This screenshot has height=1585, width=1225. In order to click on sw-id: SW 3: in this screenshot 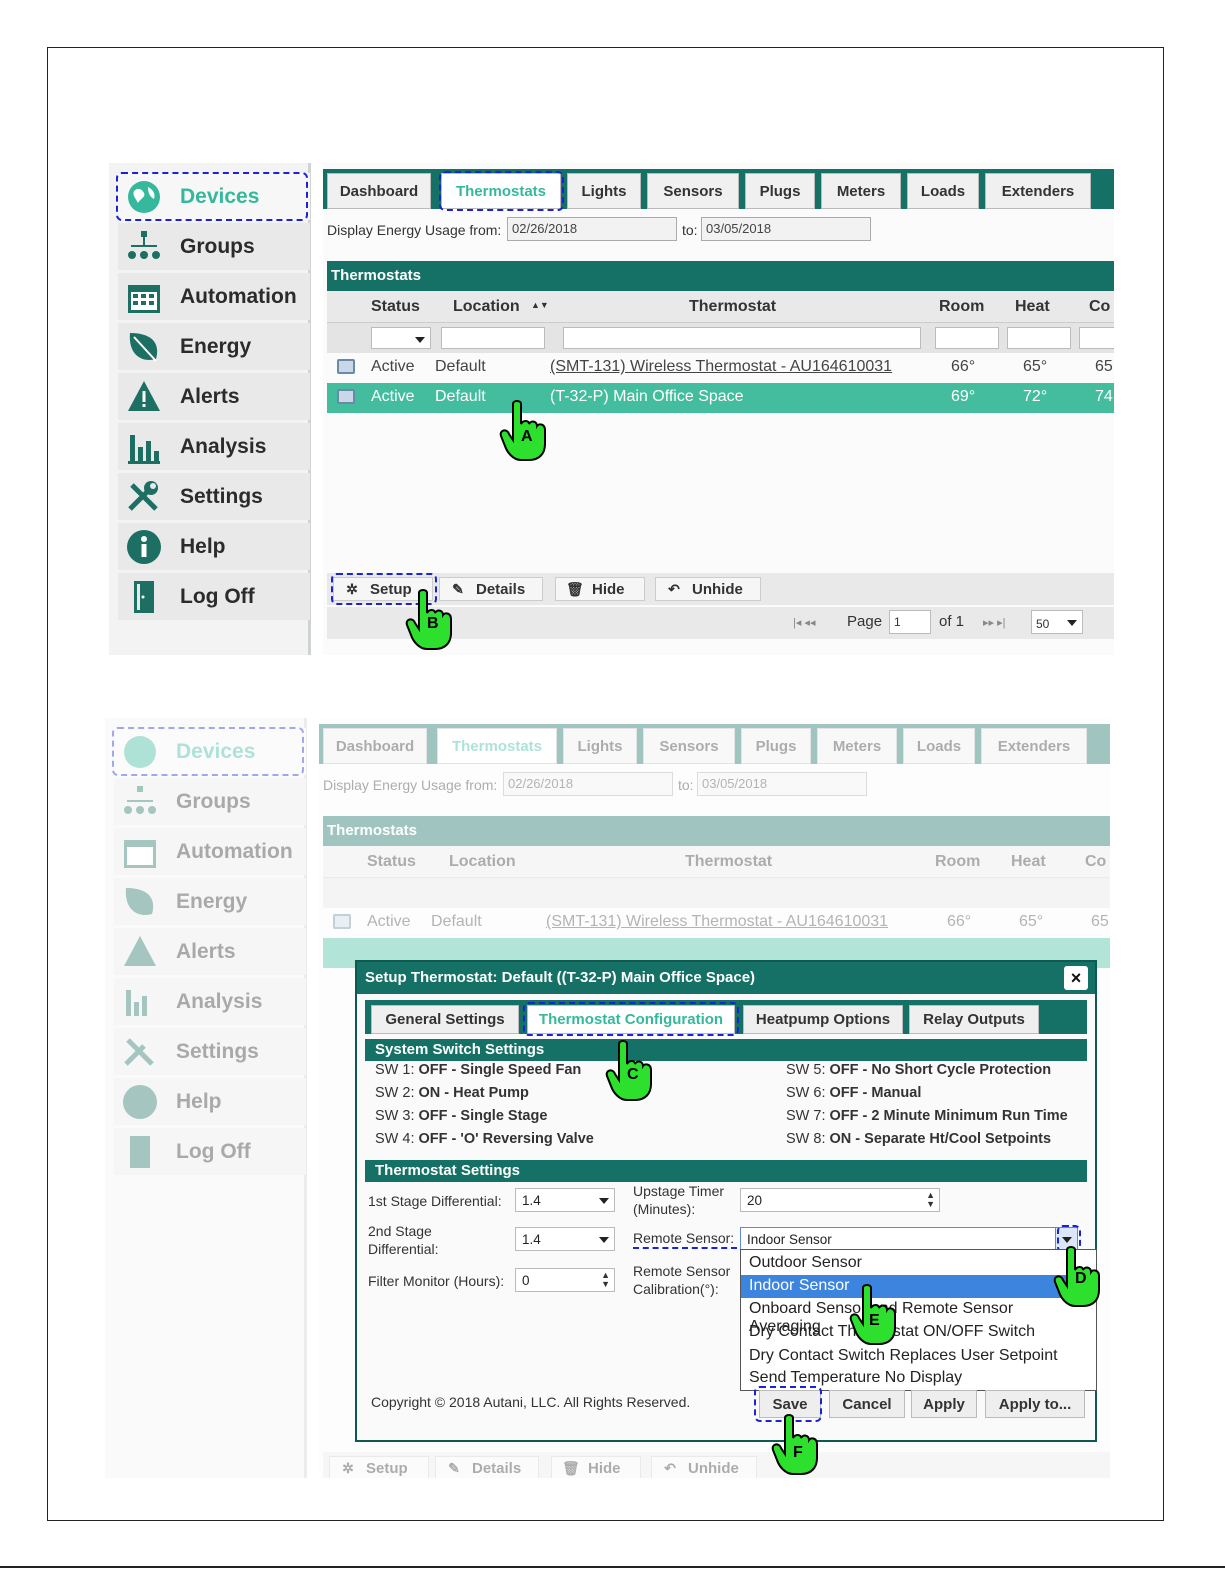, I will do `click(395, 1116)`.